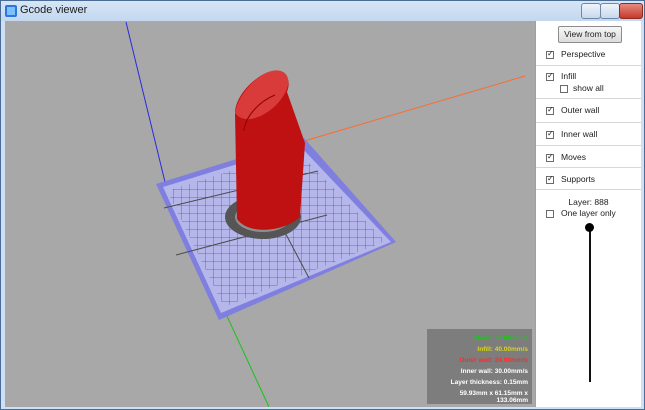 The height and width of the screenshot is (410, 645). I want to click on close-button, so click(631, 11).